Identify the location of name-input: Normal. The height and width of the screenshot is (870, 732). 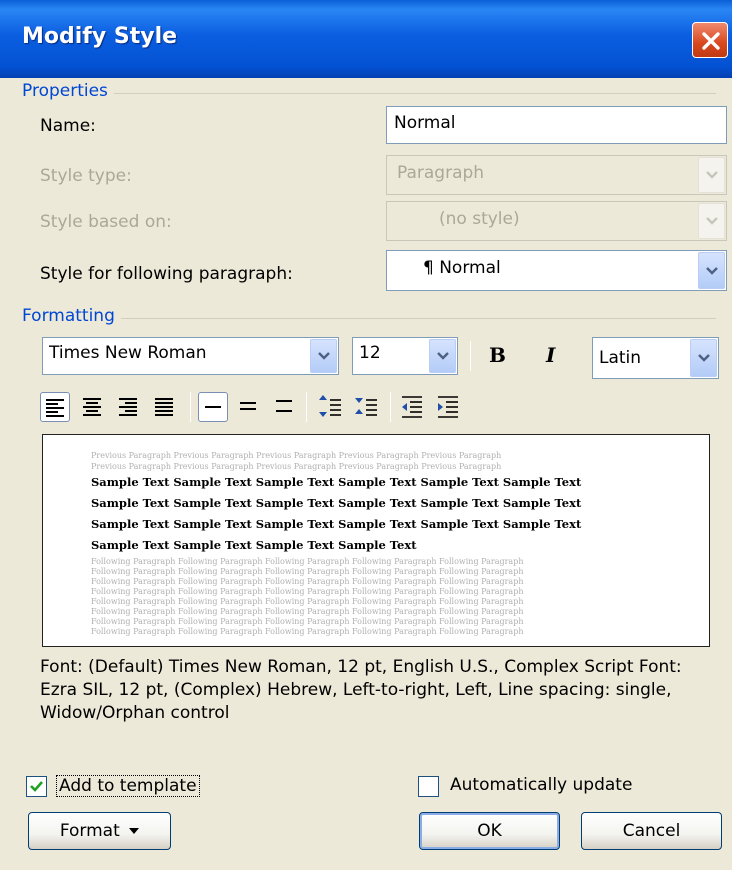
(556, 125).